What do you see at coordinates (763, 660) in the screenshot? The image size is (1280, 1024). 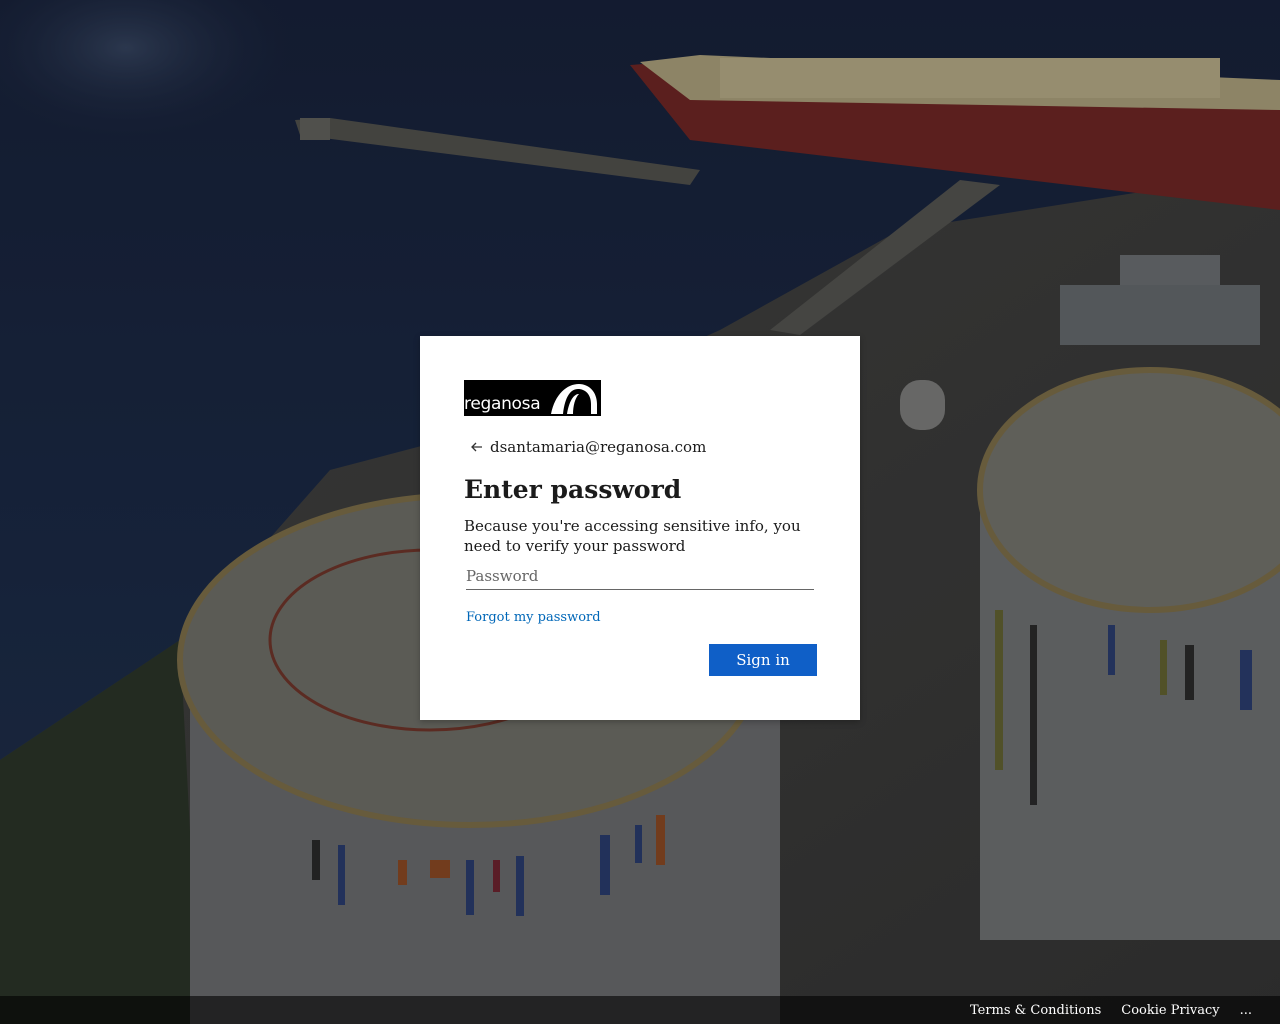 I see `sign-in-button: Sign in` at bounding box center [763, 660].